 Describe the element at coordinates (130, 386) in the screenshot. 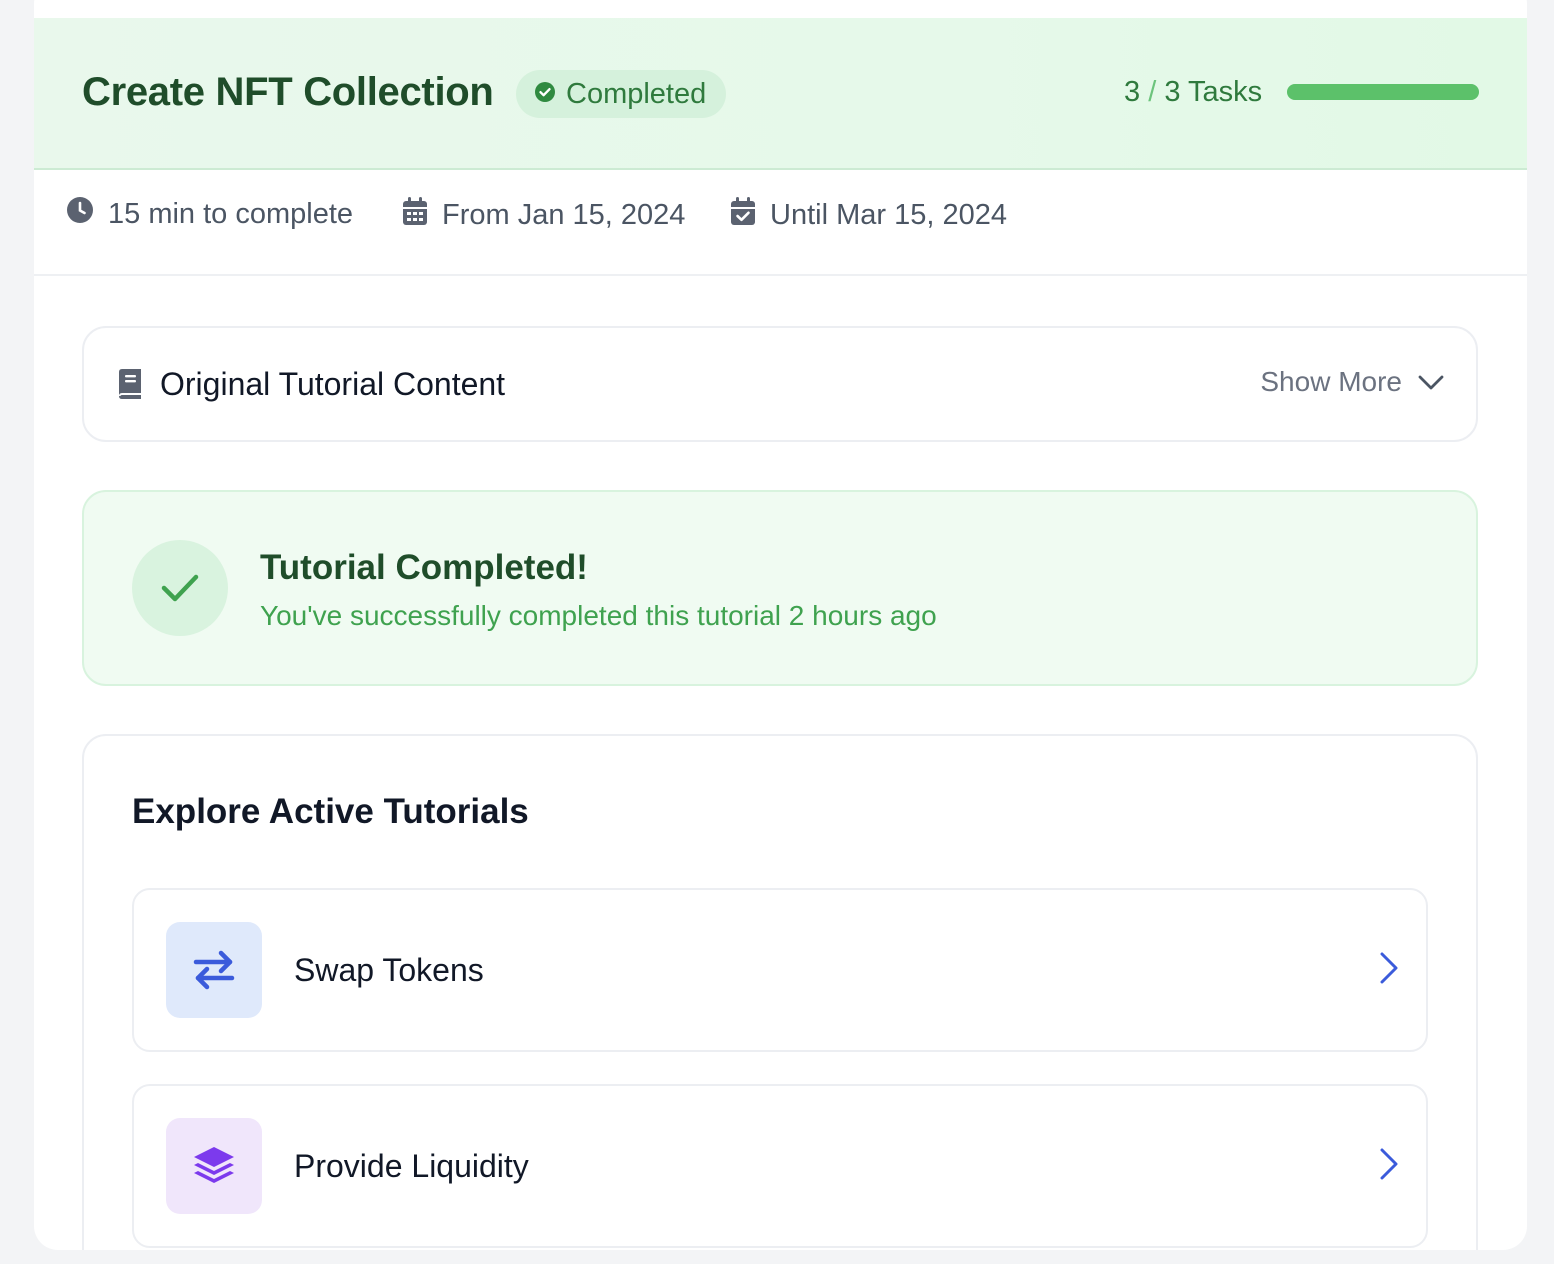

I see `book-icon` at that location.